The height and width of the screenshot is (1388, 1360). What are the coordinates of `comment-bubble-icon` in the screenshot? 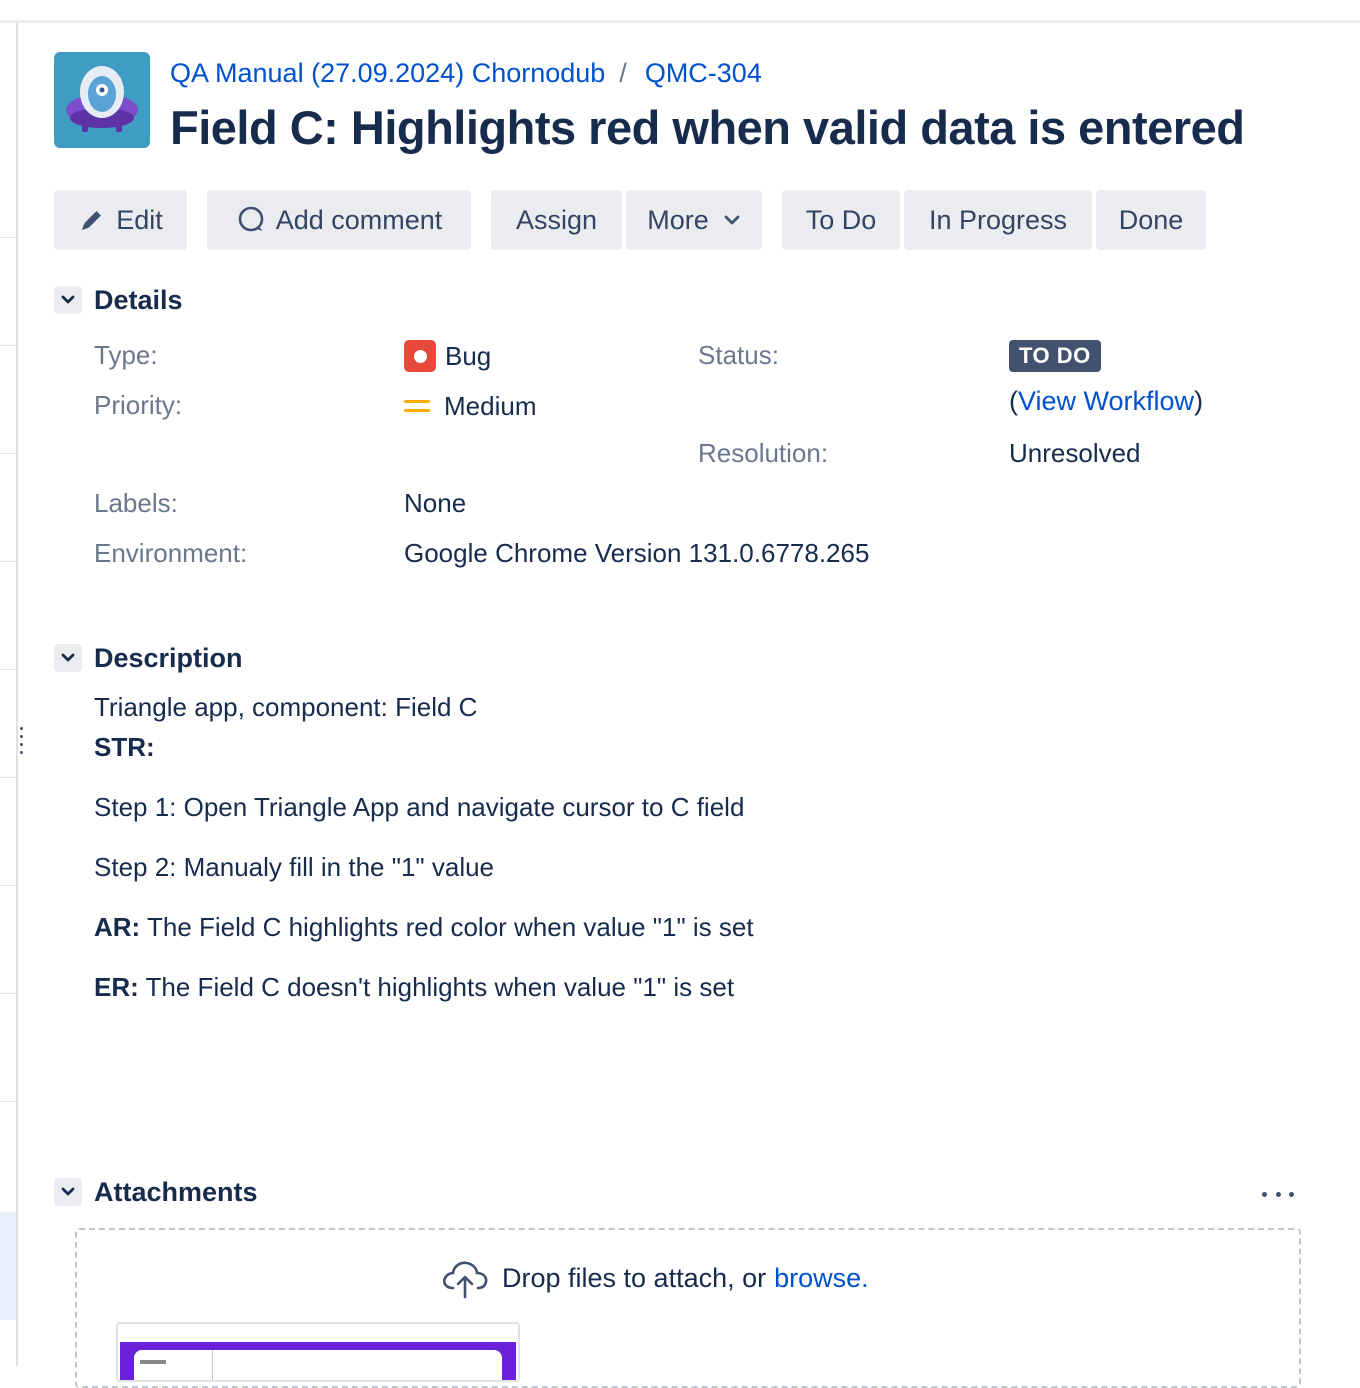 It's located at (251, 220).